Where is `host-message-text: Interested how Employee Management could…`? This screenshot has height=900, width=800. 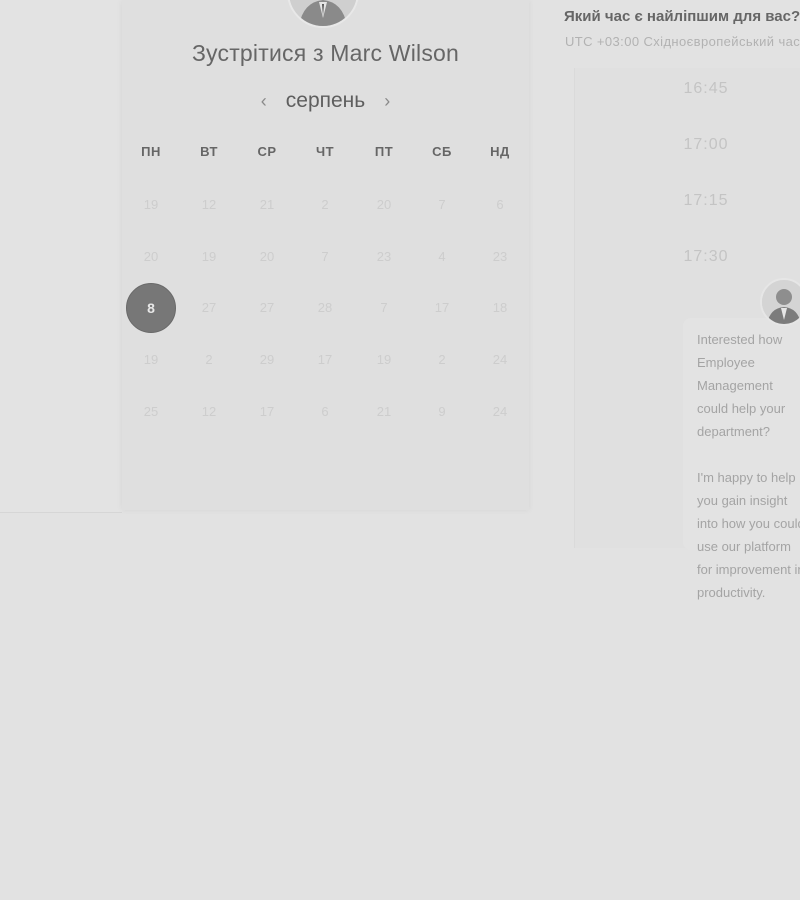 host-message-text: Interested how Employee Management could… is located at coordinates (748, 466).